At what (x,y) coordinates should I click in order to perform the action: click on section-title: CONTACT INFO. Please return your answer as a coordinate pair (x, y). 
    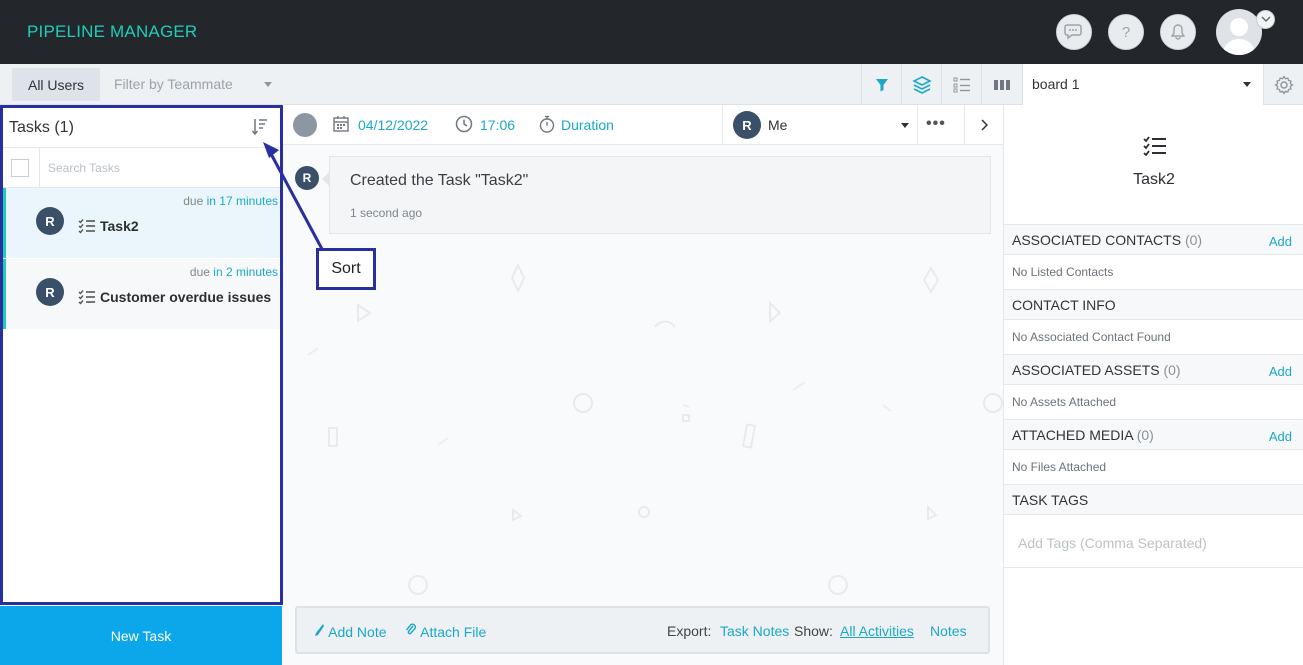
    Looking at the image, I should click on (1064, 305).